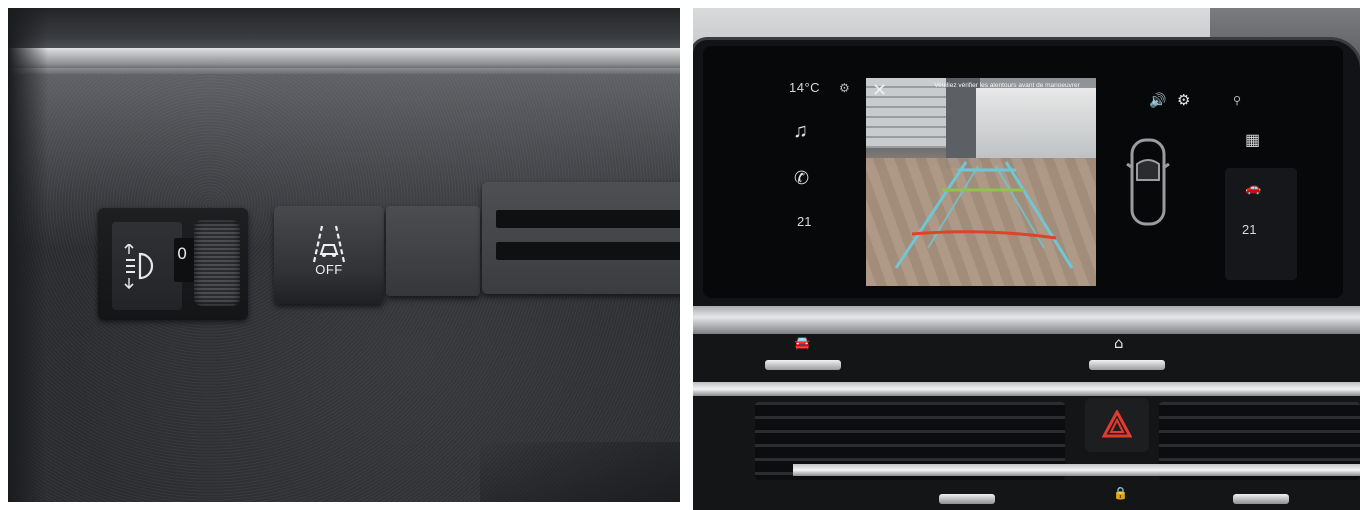 The image size is (1360, 510). I want to click on apps-grid-icon: ▦, so click(1252, 140).